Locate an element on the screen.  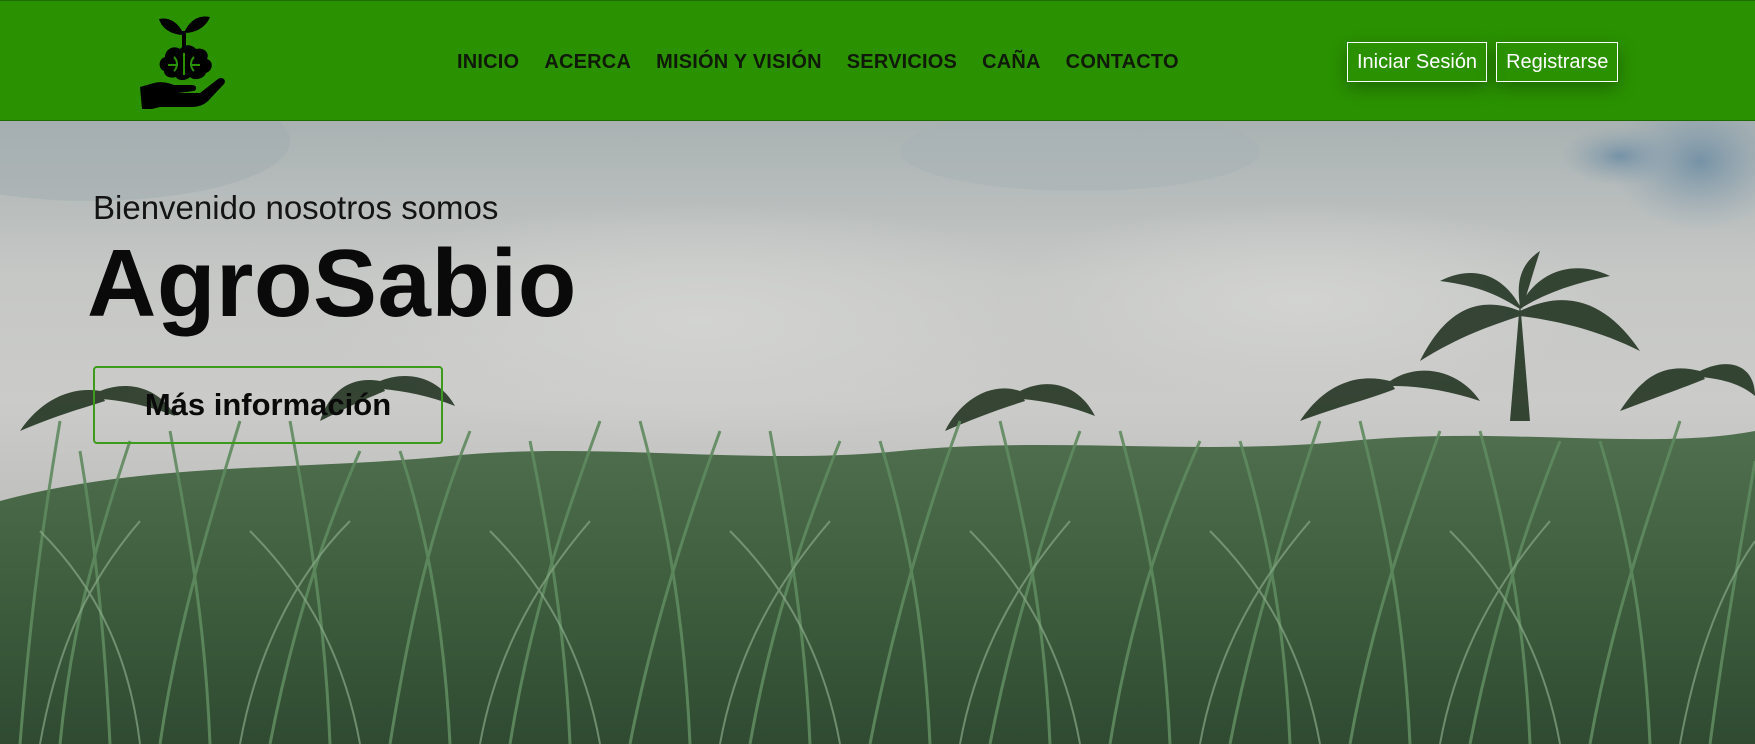
auth-buttons: Iniciar Sesión Registrarse is located at coordinates (1483, 62).